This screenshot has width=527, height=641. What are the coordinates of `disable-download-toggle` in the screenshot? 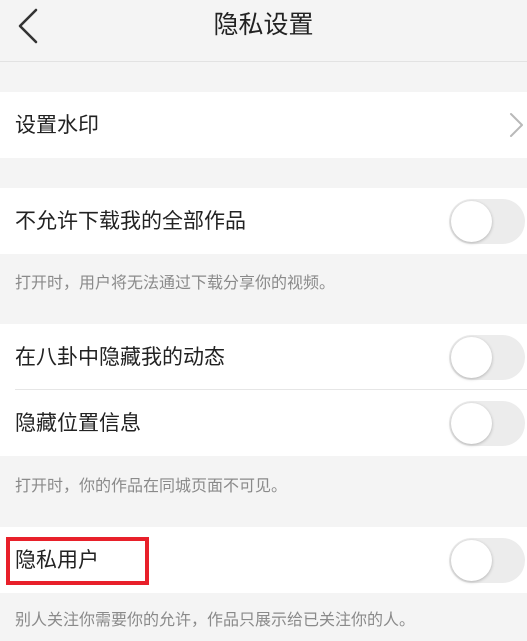 It's located at (487, 221).